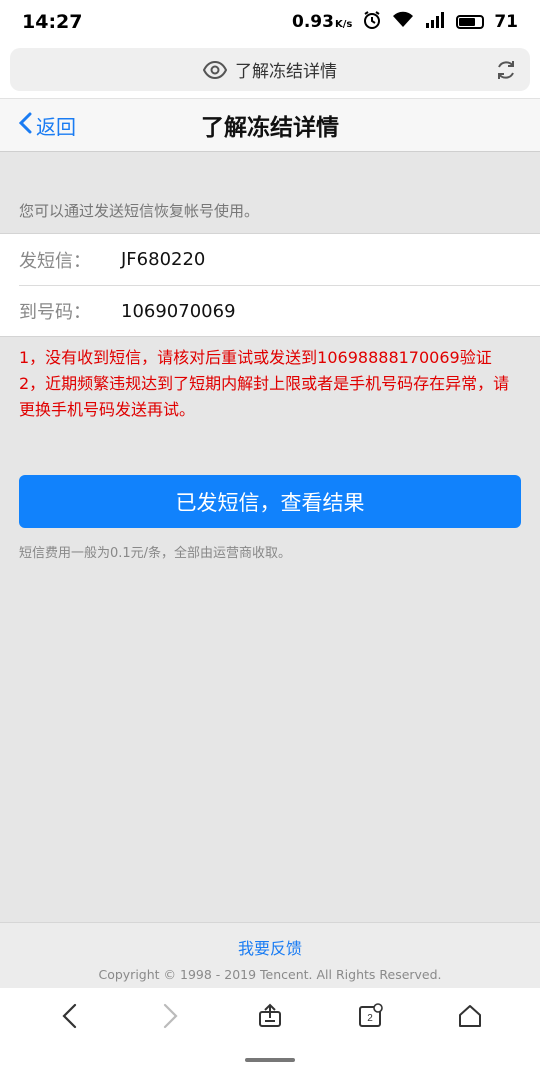 The width and height of the screenshot is (540, 1080). Describe the element at coordinates (372, 22) in the screenshot. I see `alarm-icon` at that location.